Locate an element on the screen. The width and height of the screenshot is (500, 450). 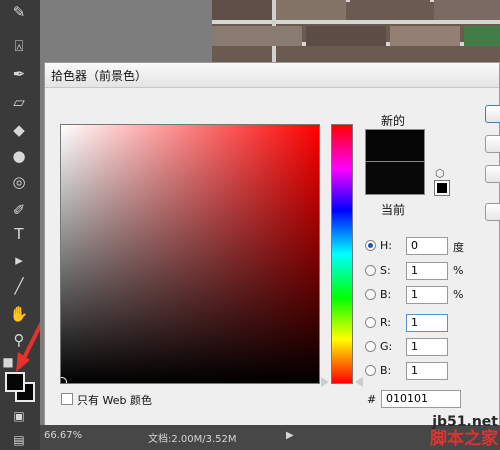
type-icon: T is located at coordinates (19, 234).